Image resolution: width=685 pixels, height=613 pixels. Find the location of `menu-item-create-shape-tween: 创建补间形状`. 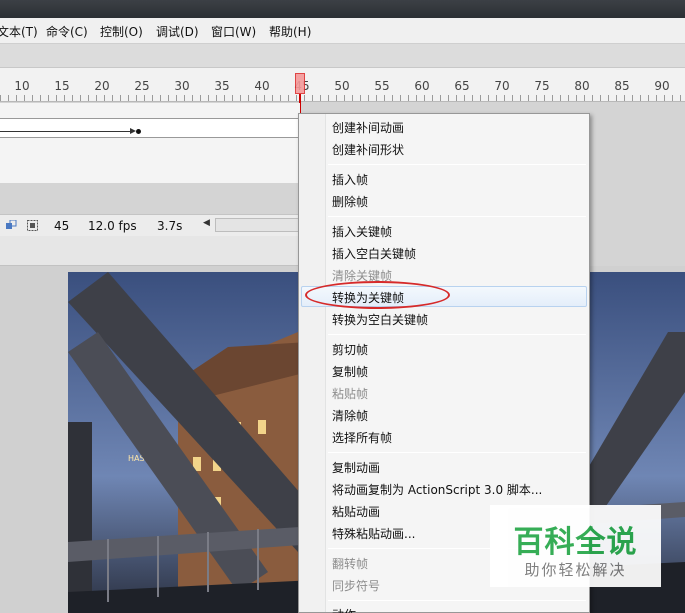

menu-item-create-shape-tween: 创建补间形状 is located at coordinates (368, 149).